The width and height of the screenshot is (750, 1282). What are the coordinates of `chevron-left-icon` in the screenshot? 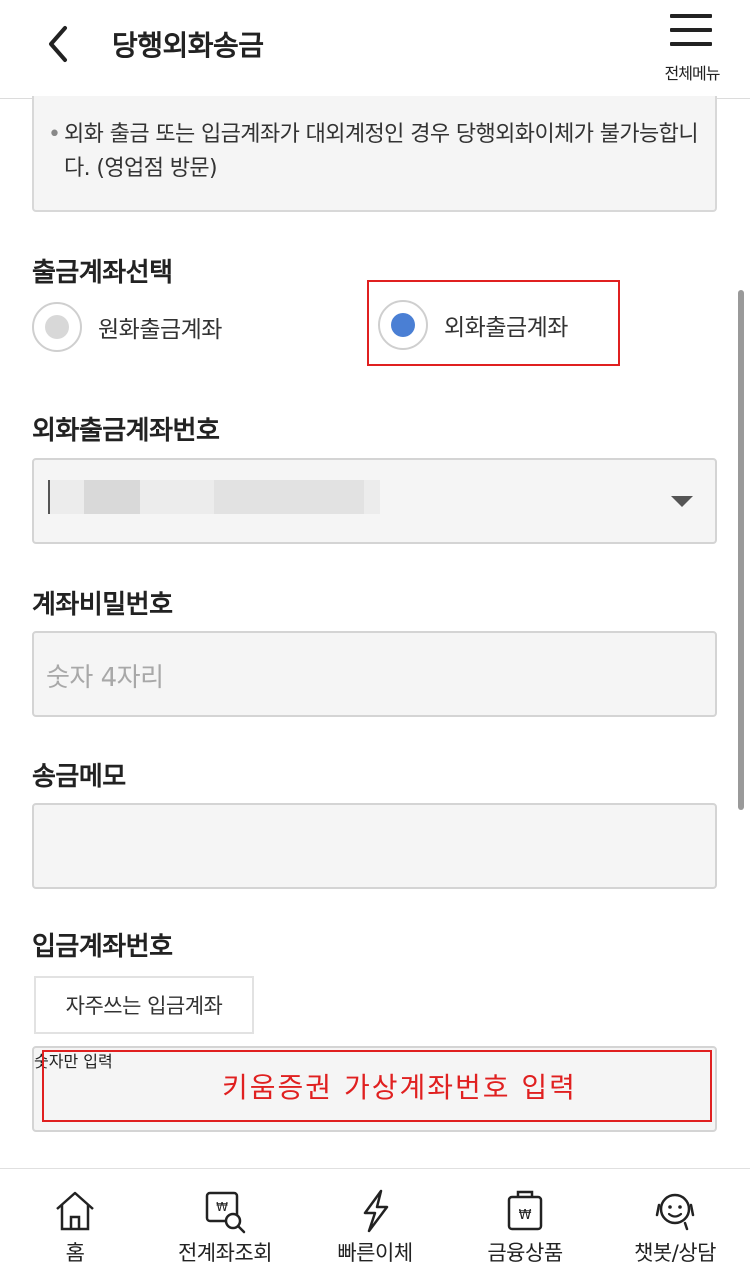 It's located at (58, 44).